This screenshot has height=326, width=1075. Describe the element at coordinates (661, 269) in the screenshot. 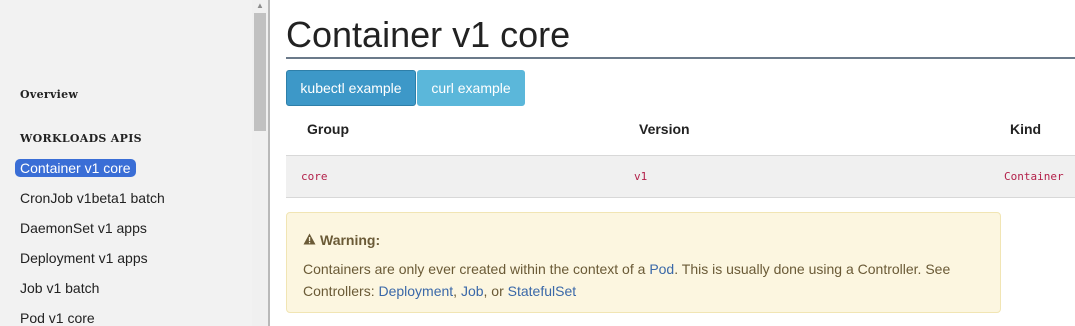

I see `link-pod: Pod` at that location.